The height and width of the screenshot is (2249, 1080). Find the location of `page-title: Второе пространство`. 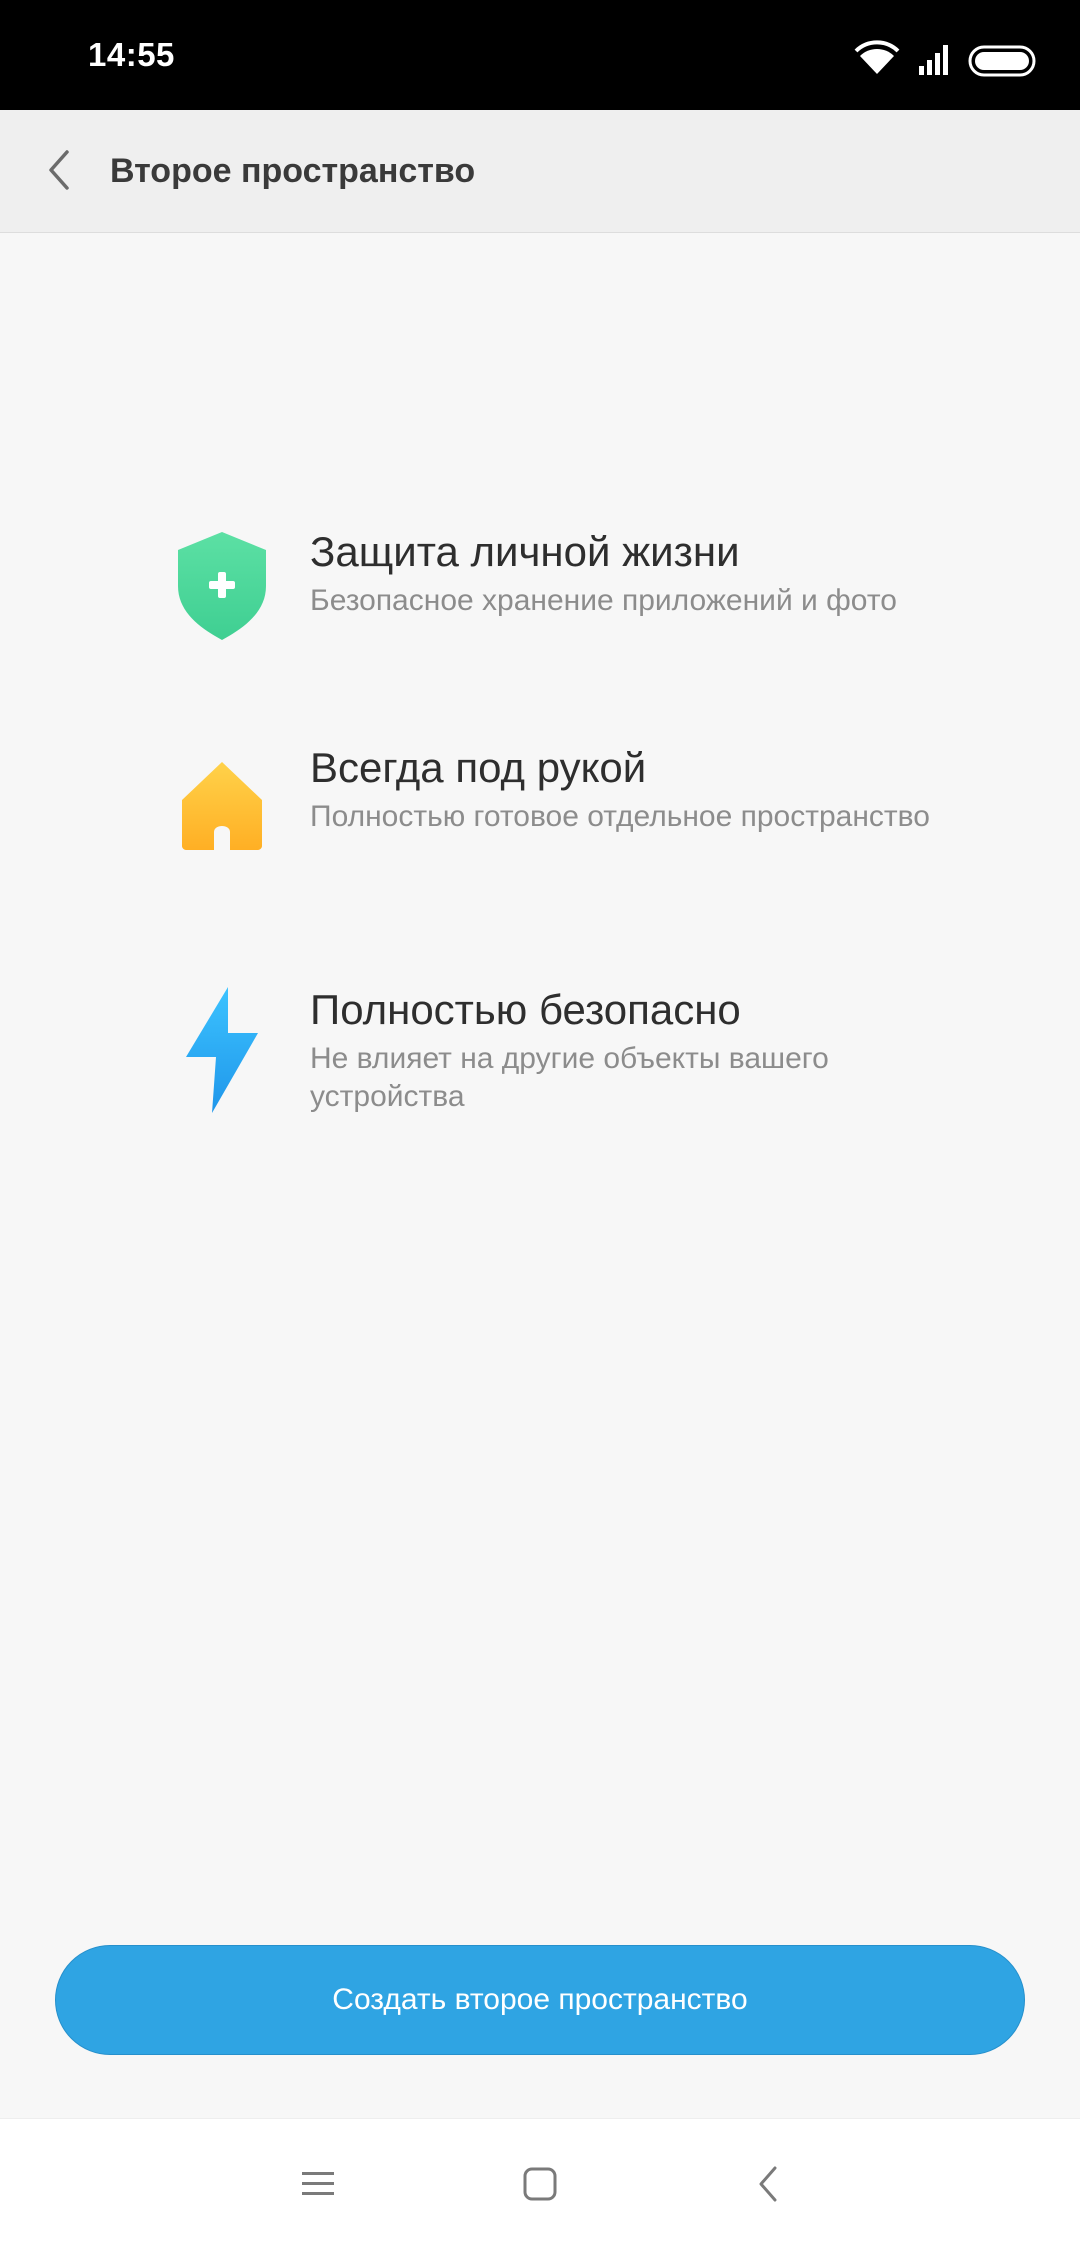

page-title: Второе пространство is located at coordinates (293, 171).